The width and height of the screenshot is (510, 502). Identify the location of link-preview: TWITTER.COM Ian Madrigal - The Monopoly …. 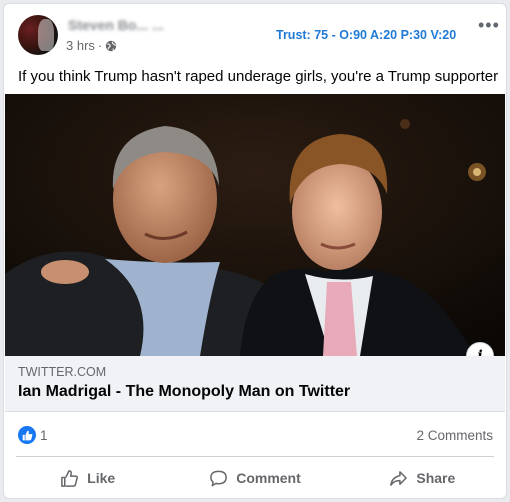
(255, 384).